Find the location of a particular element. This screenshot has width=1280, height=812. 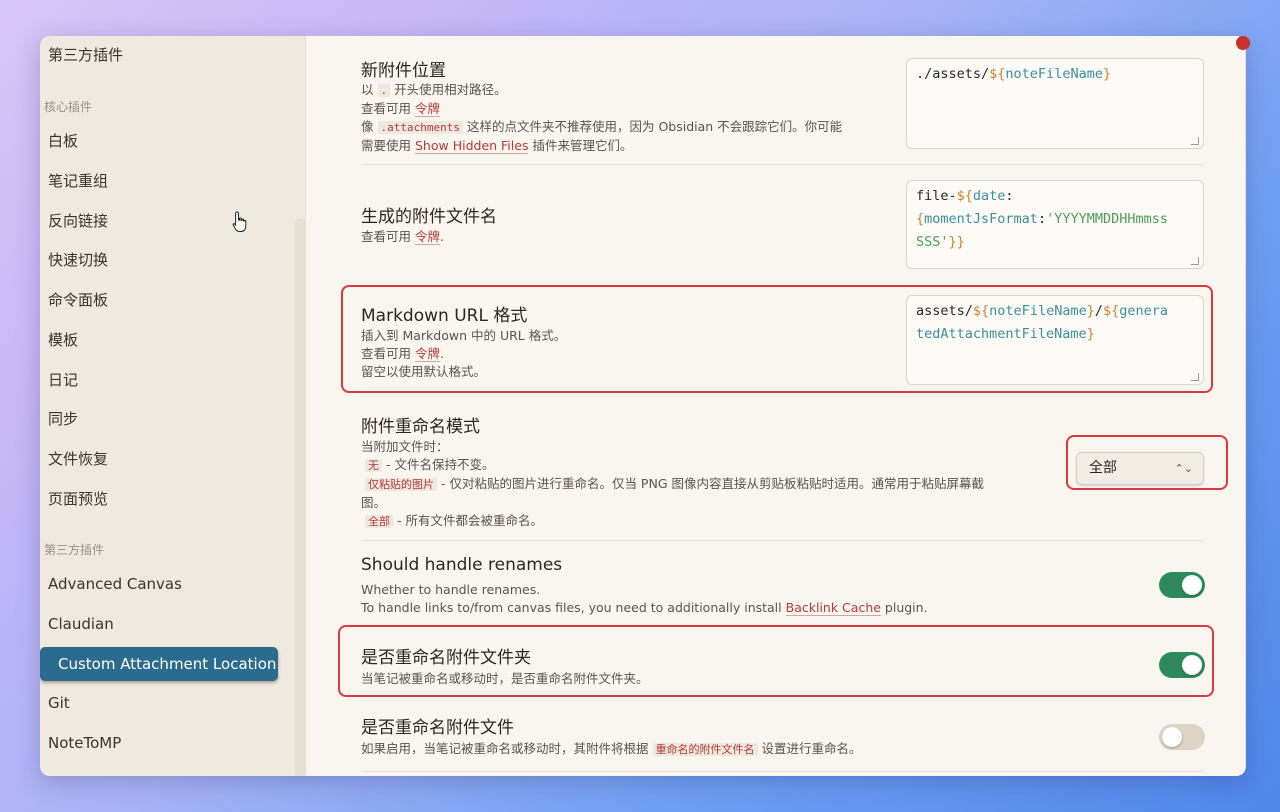

sidebar-item-file-recovery: 文件恢复 is located at coordinates (78, 459).